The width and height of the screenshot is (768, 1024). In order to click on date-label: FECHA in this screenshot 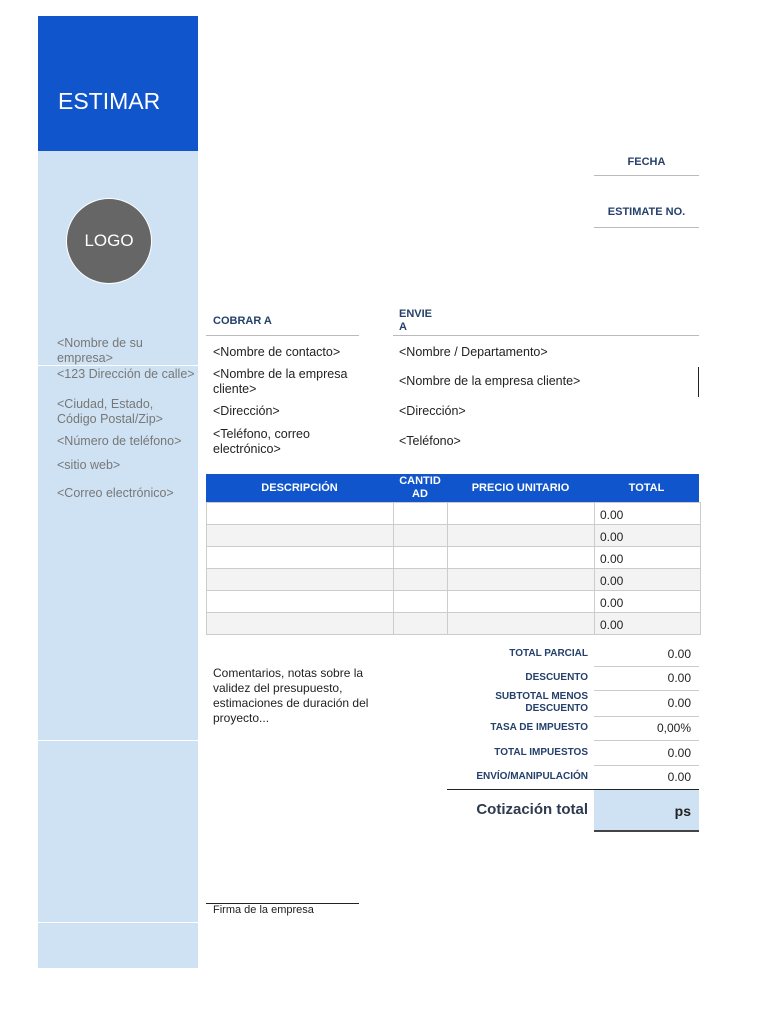, I will do `click(646, 162)`.